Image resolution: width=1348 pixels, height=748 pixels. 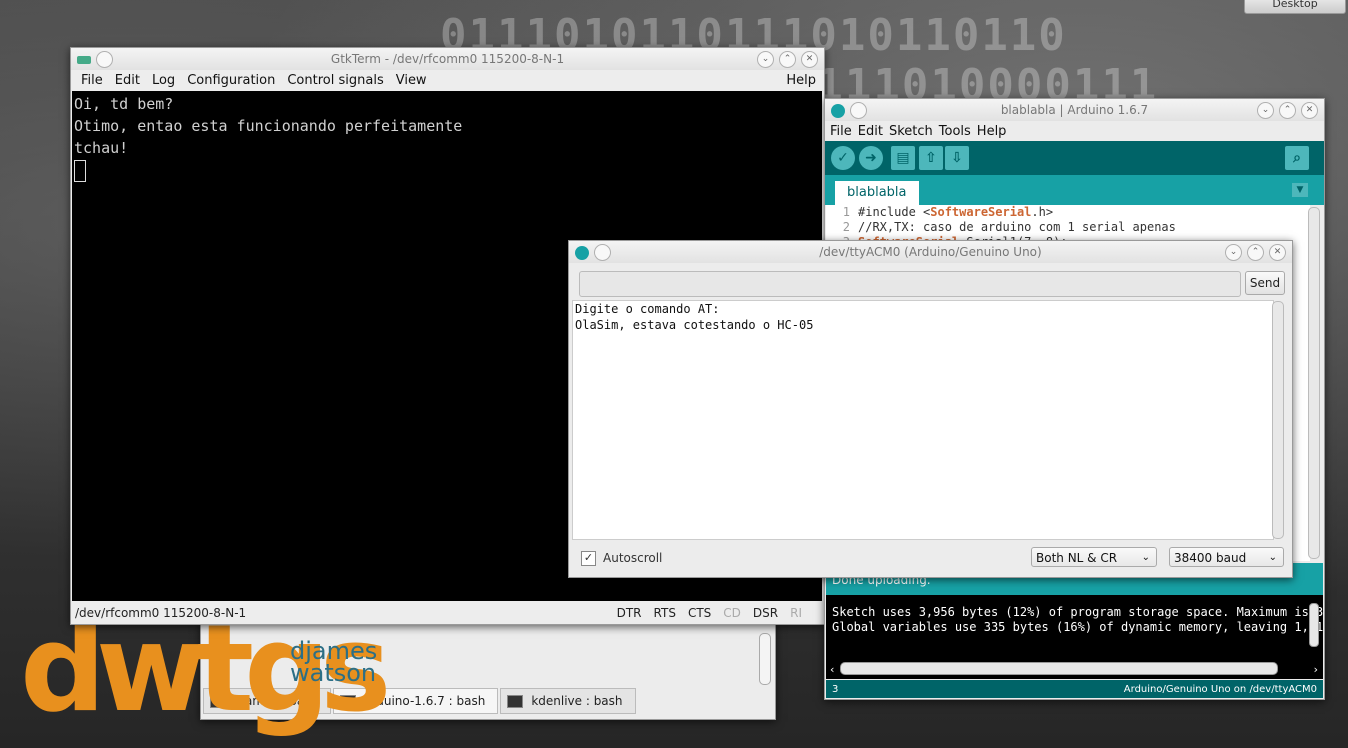 I want to click on logo-subtitle: djames watson, so click(x=333, y=663).